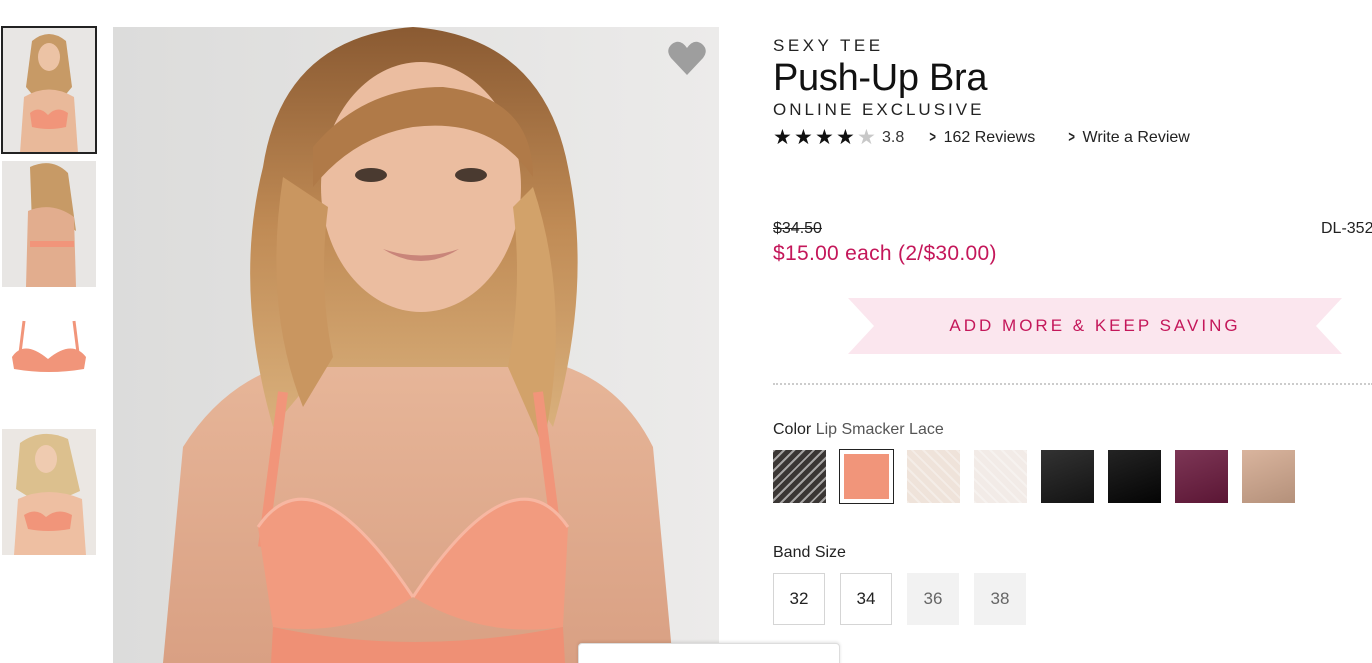  I want to click on color-swatch-nude-lace, so click(933, 476).